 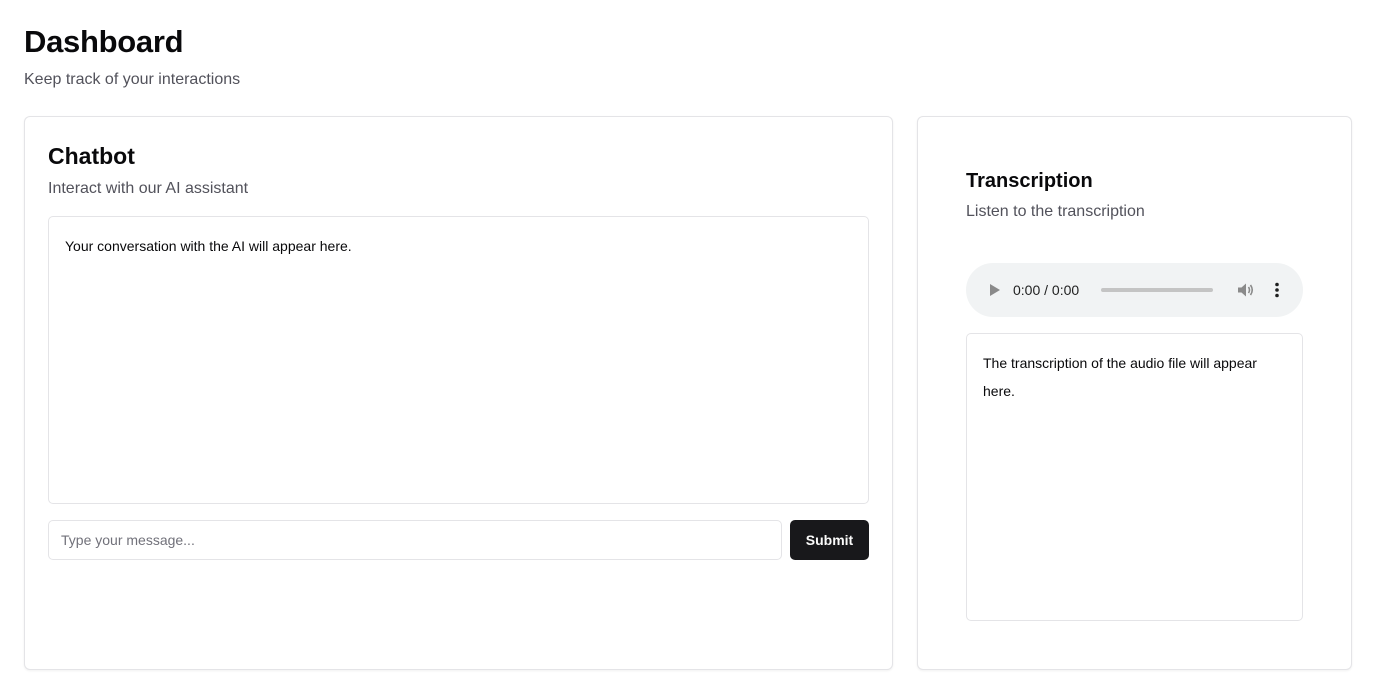 I want to click on page-title: Dashboard, so click(x=104, y=41).